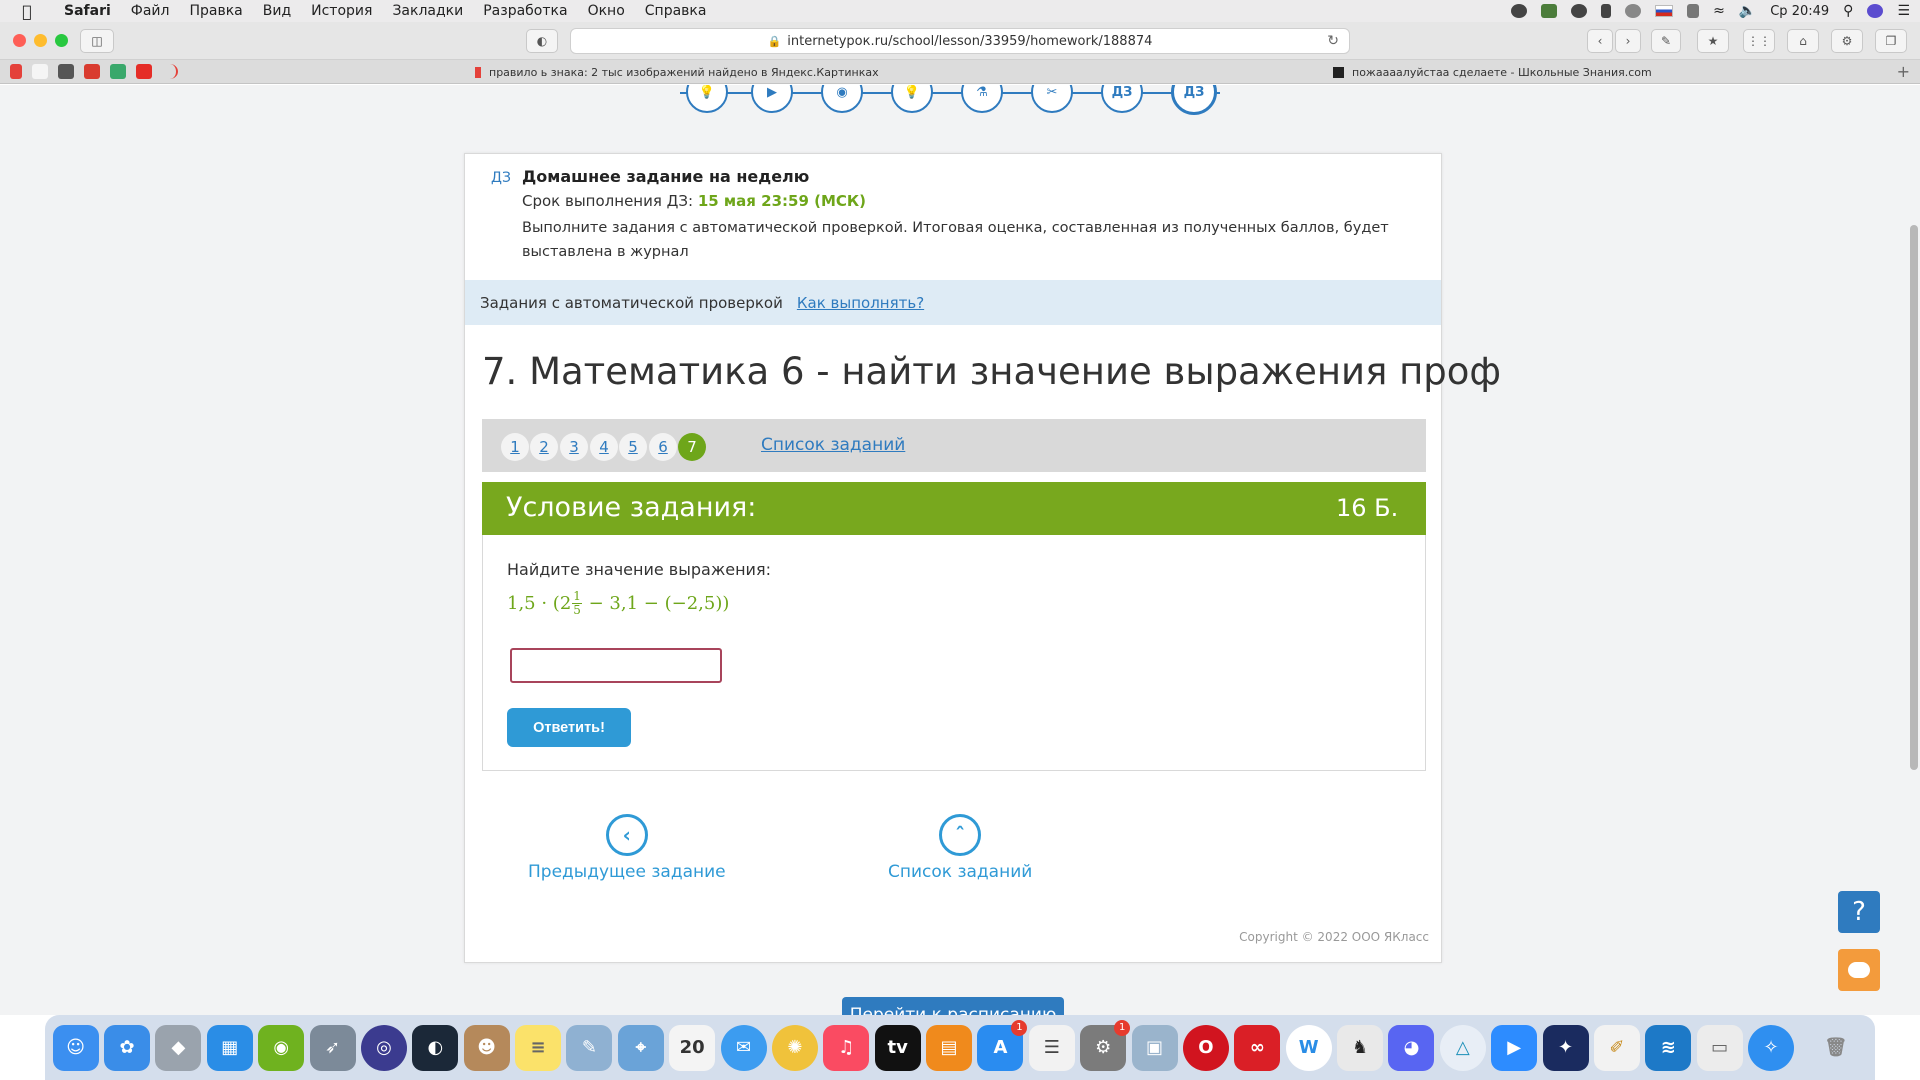 This screenshot has width=1920, height=1080. Describe the element at coordinates (1836, 1048) in the screenshot. I see `trash-icon: 🗑` at that location.